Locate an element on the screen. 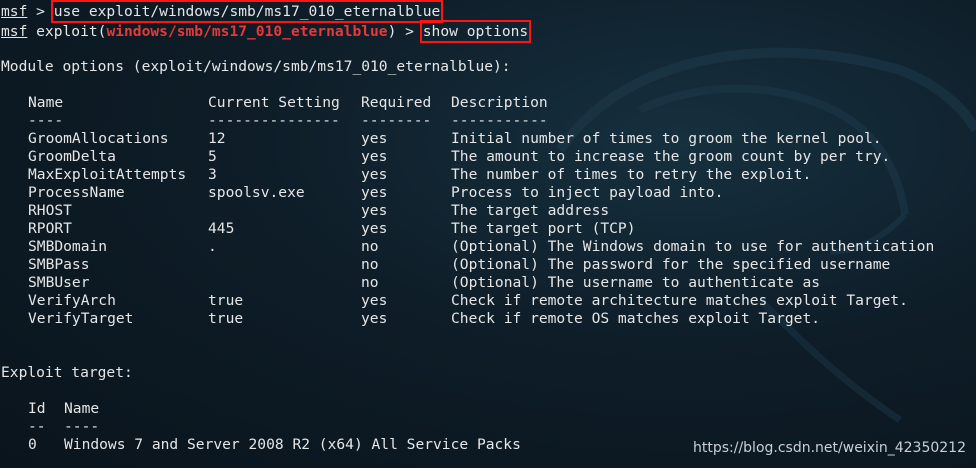 The width and height of the screenshot is (976, 468). active-module-name: windows/smb/ms17_010_eternalblue is located at coordinates (247, 31).